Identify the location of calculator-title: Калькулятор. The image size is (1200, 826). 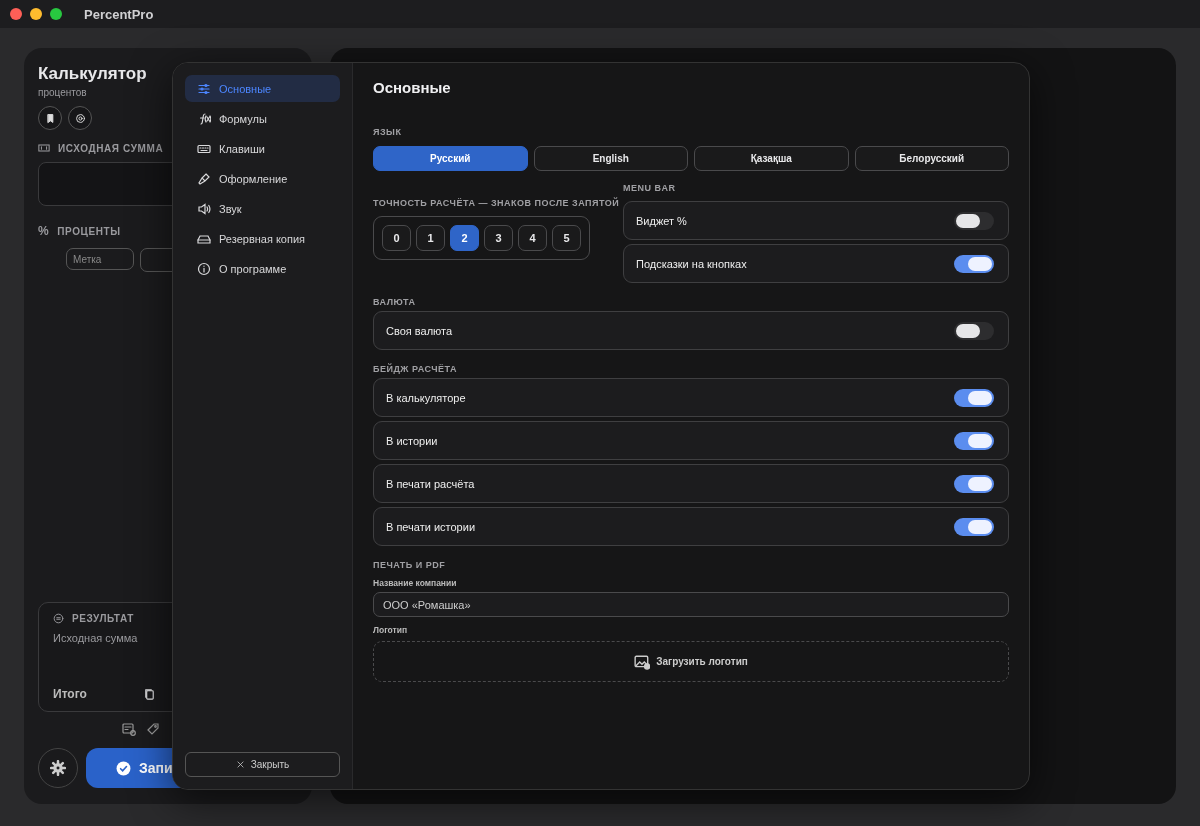
(92, 74).